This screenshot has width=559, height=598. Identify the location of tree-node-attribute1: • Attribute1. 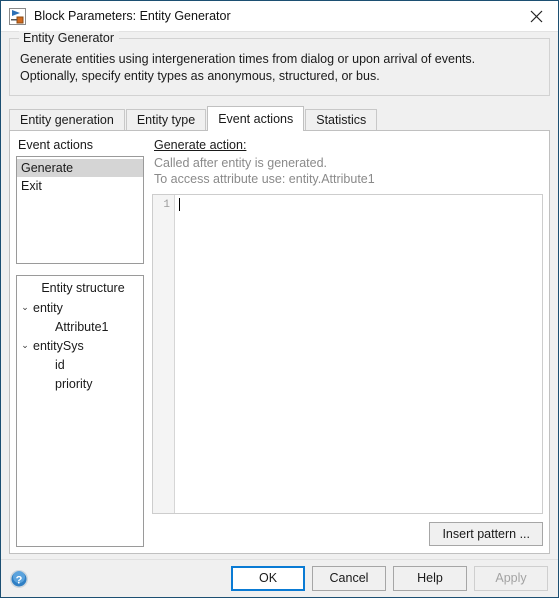
(80, 326).